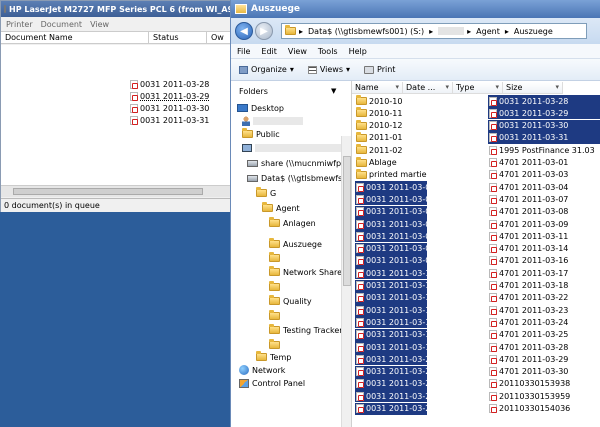 This screenshot has height=427, width=600. Describe the element at coordinates (379, 69) in the screenshot. I see `print-button: Print` at that location.